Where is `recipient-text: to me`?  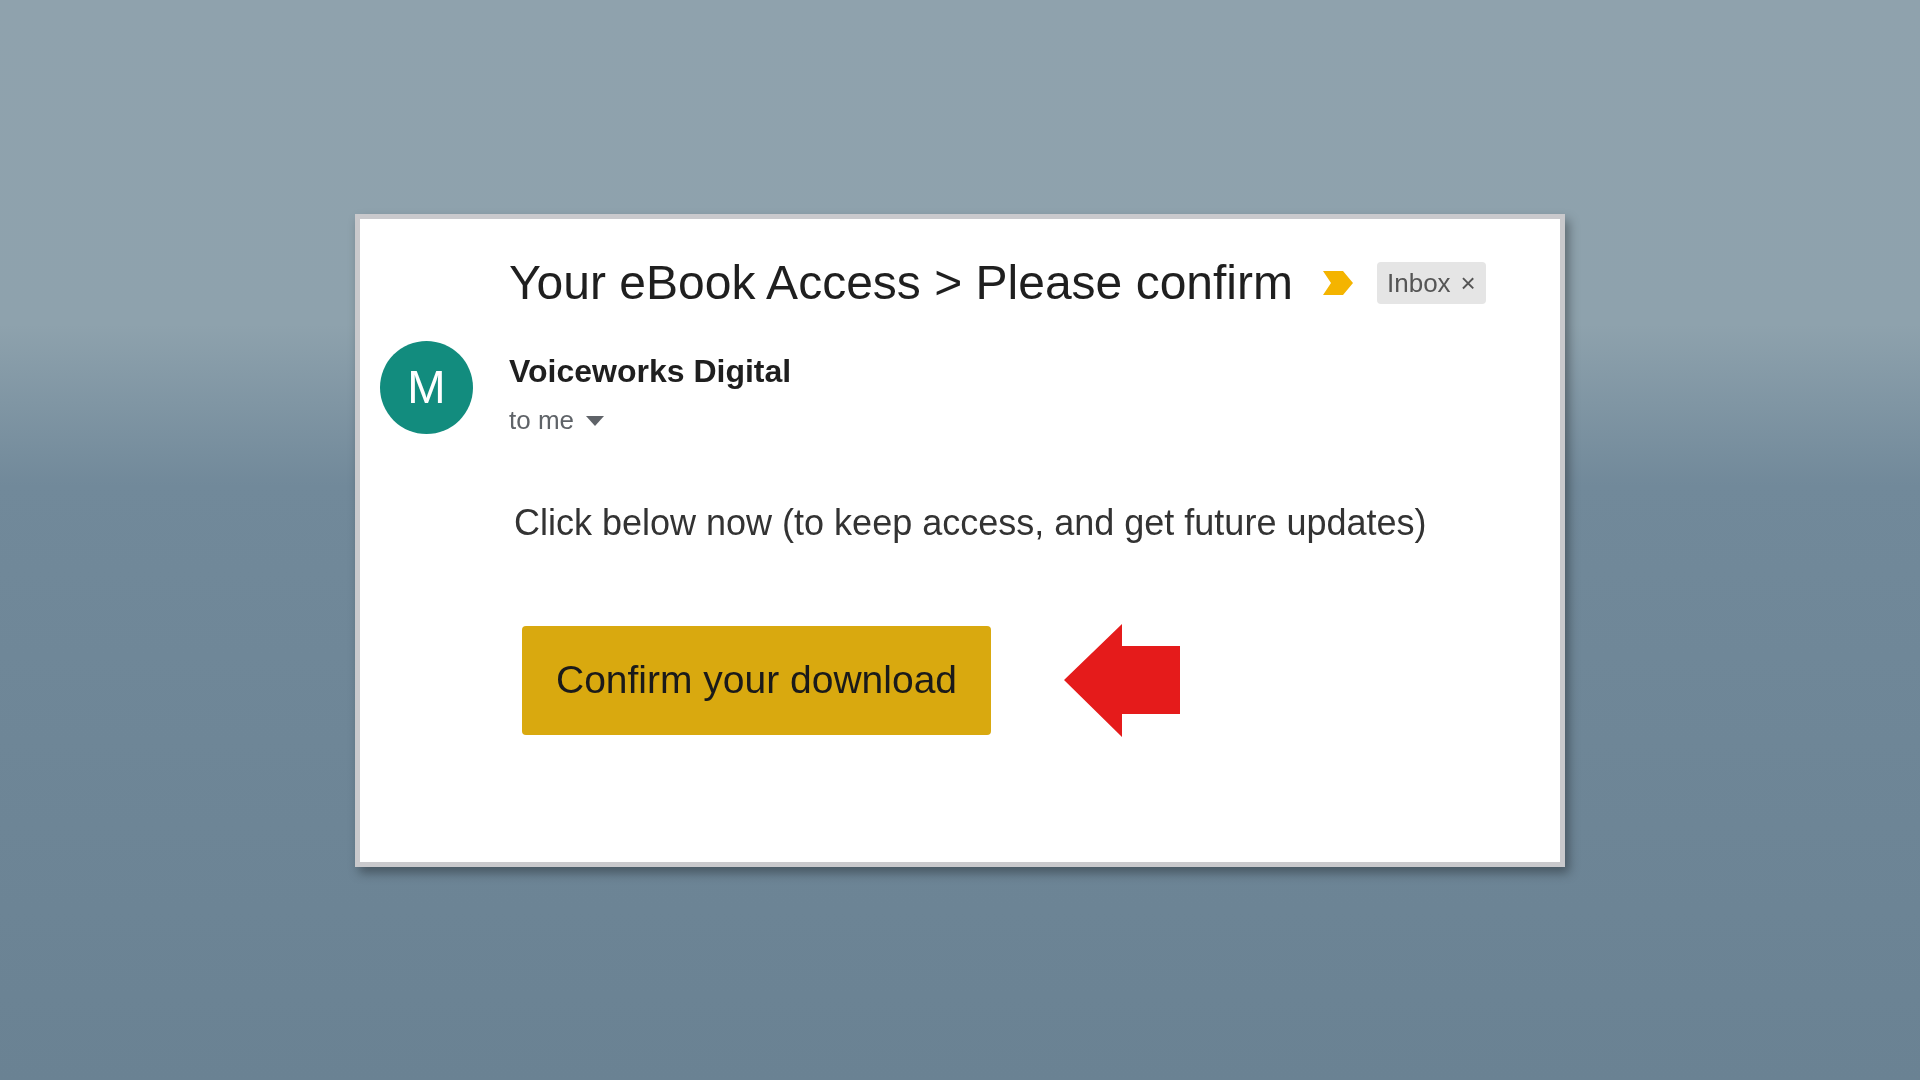 recipient-text: to me is located at coordinates (542, 420).